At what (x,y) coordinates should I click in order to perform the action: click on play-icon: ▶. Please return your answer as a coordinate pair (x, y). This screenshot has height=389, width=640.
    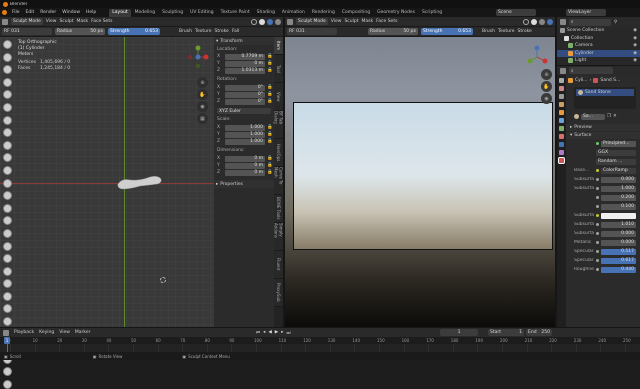
    Looking at the image, I should click on (276, 333).